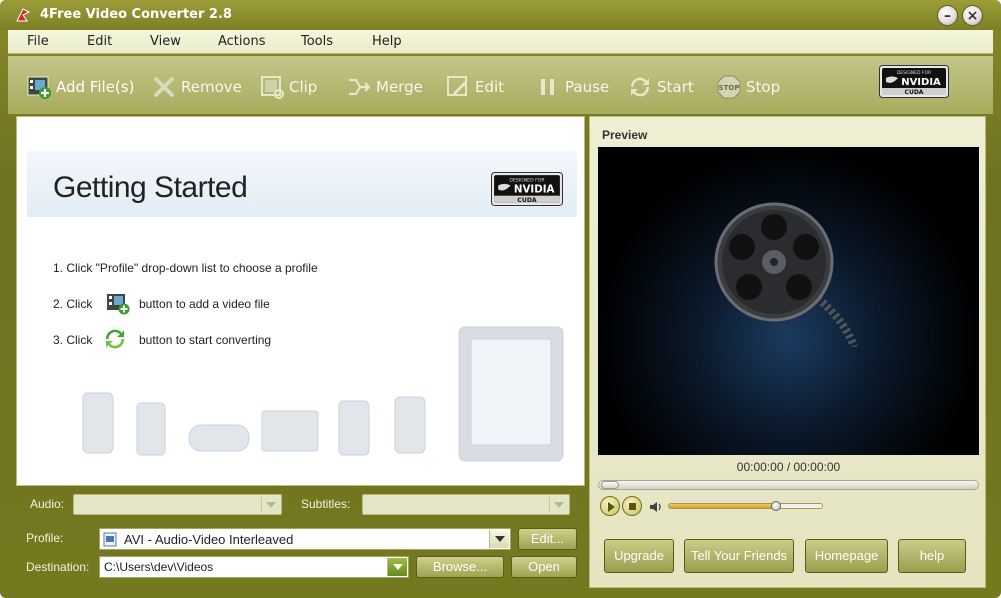 The image size is (1001, 598). What do you see at coordinates (748, 87) in the screenshot?
I see `stop-button: STOP Stop` at bounding box center [748, 87].